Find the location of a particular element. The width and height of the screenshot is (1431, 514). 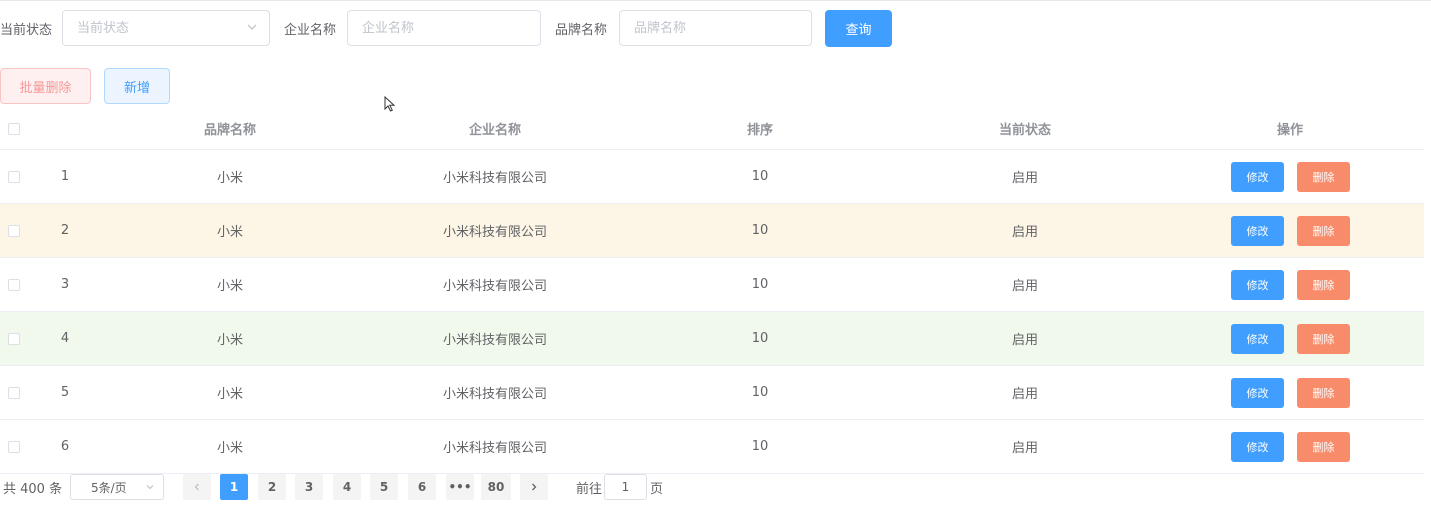

page-button-6: 6 is located at coordinates (422, 487).